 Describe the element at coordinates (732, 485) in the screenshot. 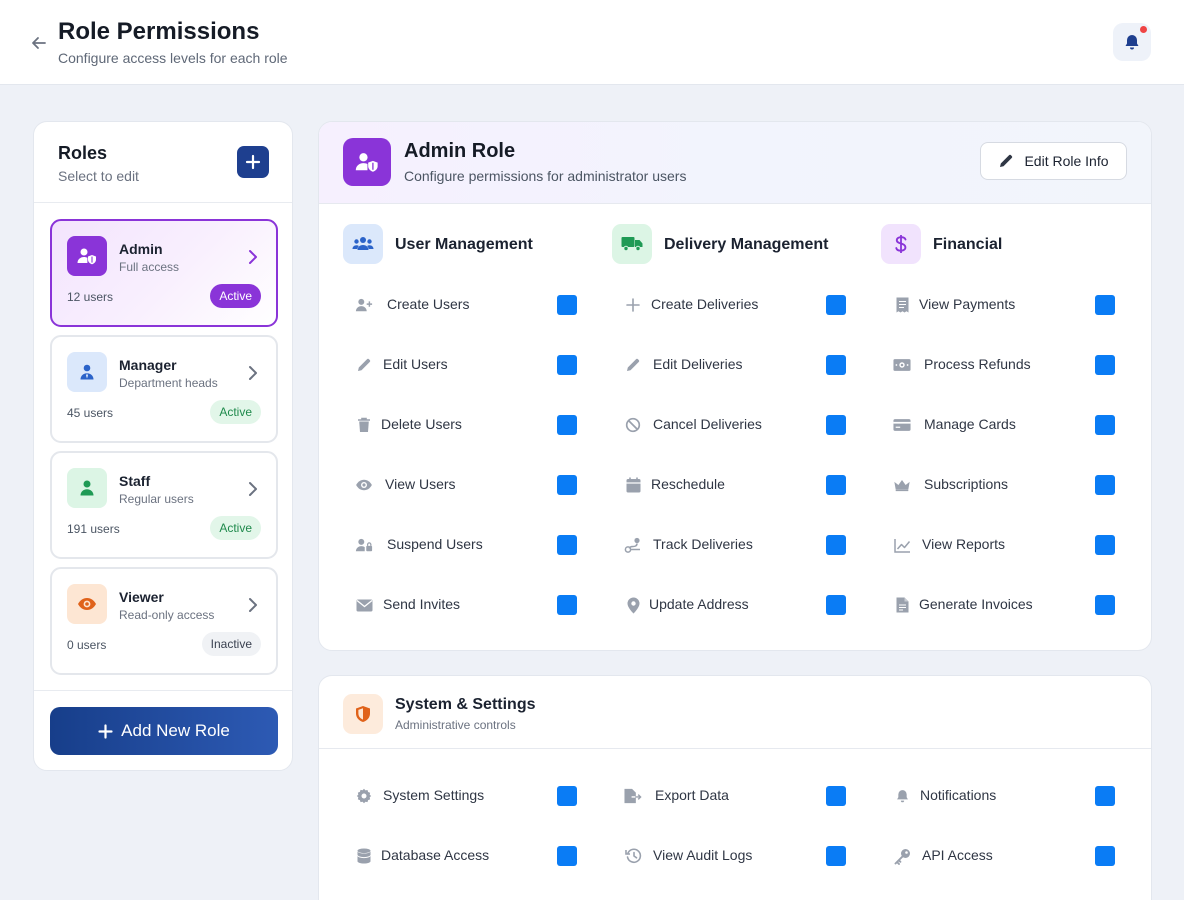

I see `permission-row: Reschedule` at that location.